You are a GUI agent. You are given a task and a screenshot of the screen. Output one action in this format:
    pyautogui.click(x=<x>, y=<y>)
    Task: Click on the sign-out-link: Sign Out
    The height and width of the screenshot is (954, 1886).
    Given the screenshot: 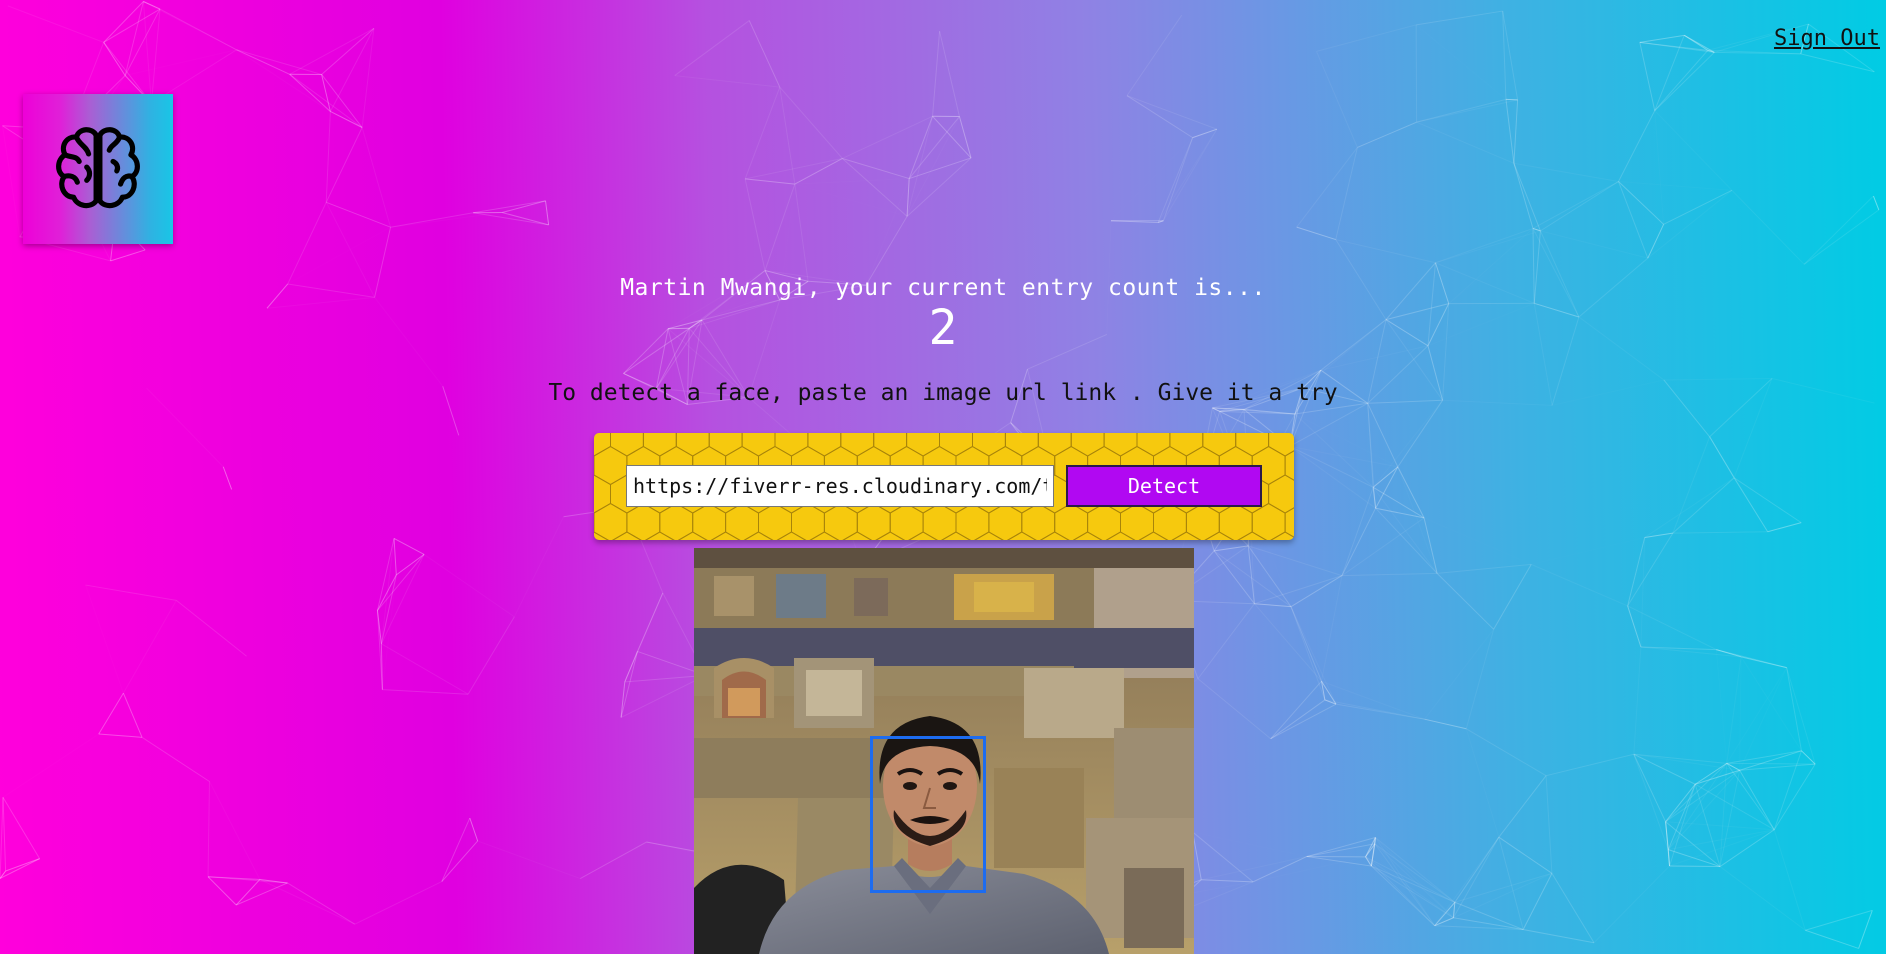 What is the action you would take?
    pyautogui.click(x=1827, y=38)
    